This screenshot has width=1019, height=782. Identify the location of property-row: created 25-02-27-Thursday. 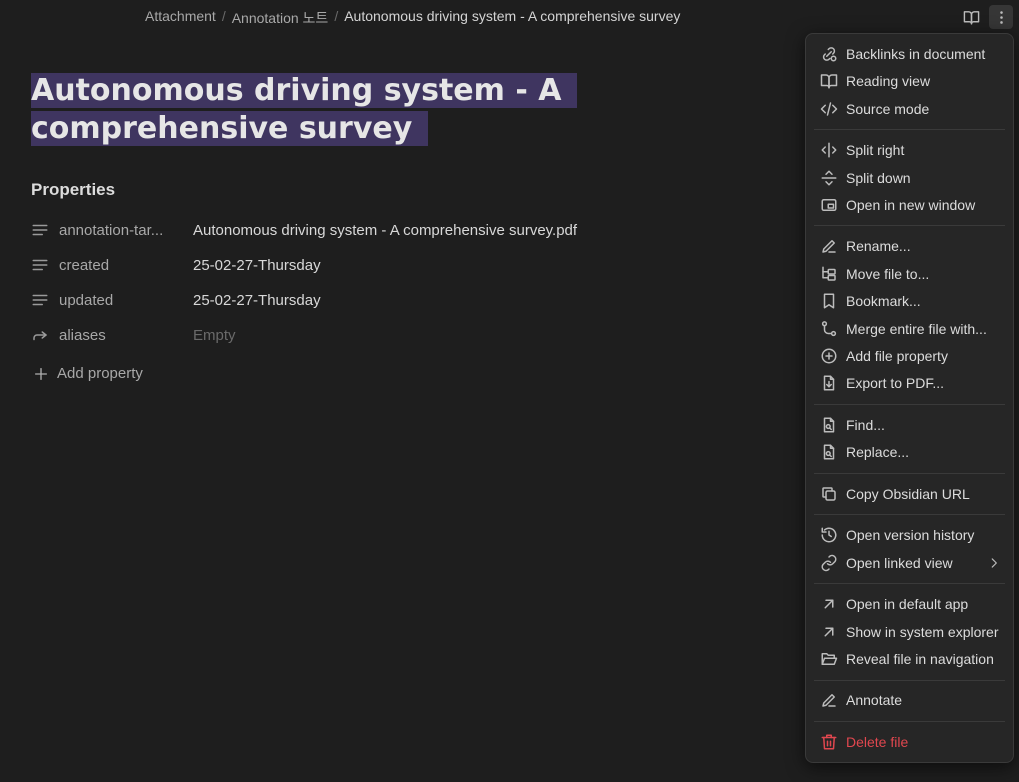
(176, 265).